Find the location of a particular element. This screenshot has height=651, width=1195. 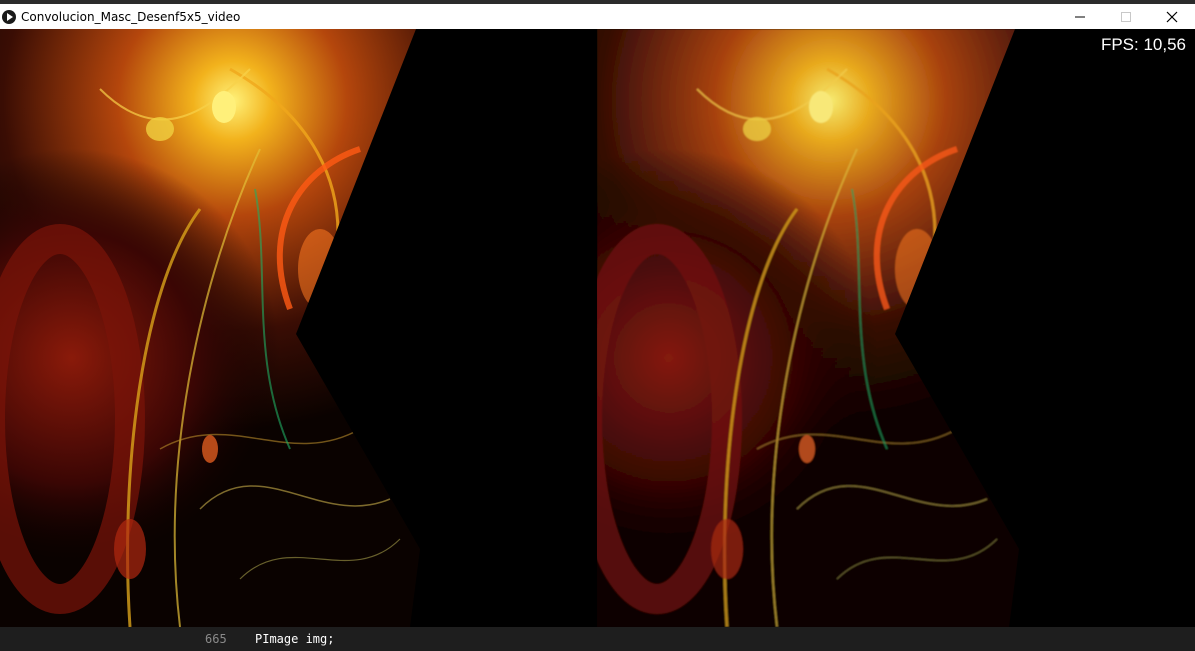

maximize-icon is located at coordinates (1126, 16).